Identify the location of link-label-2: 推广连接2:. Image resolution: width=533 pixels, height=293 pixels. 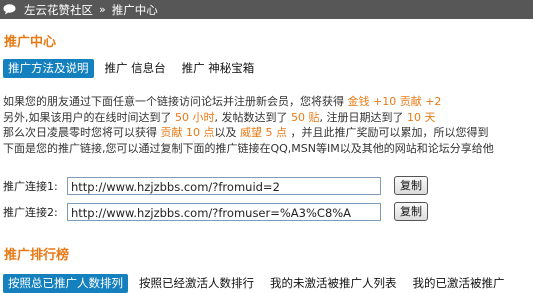
(30, 212).